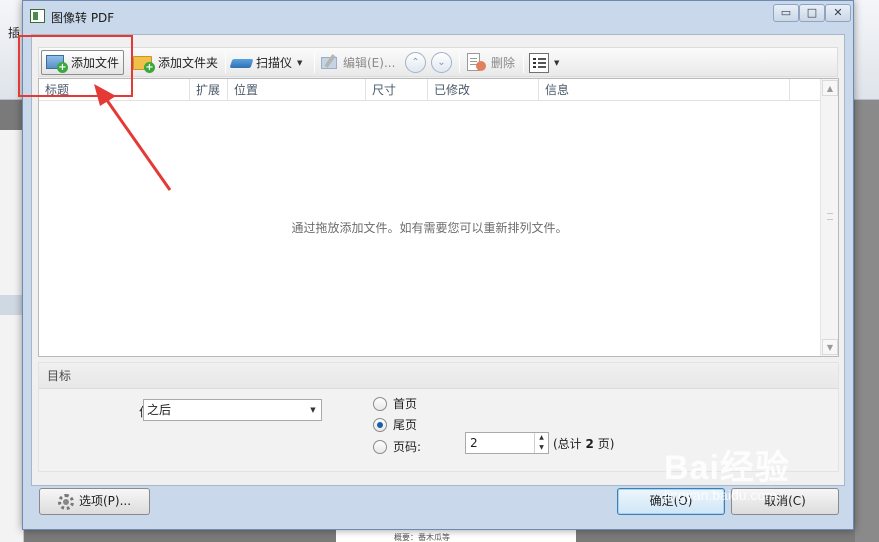  What do you see at coordinates (83, 18) in the screenshot?
I see `dialog-title: 图像转 PDF` at bounding box center [83, 18].